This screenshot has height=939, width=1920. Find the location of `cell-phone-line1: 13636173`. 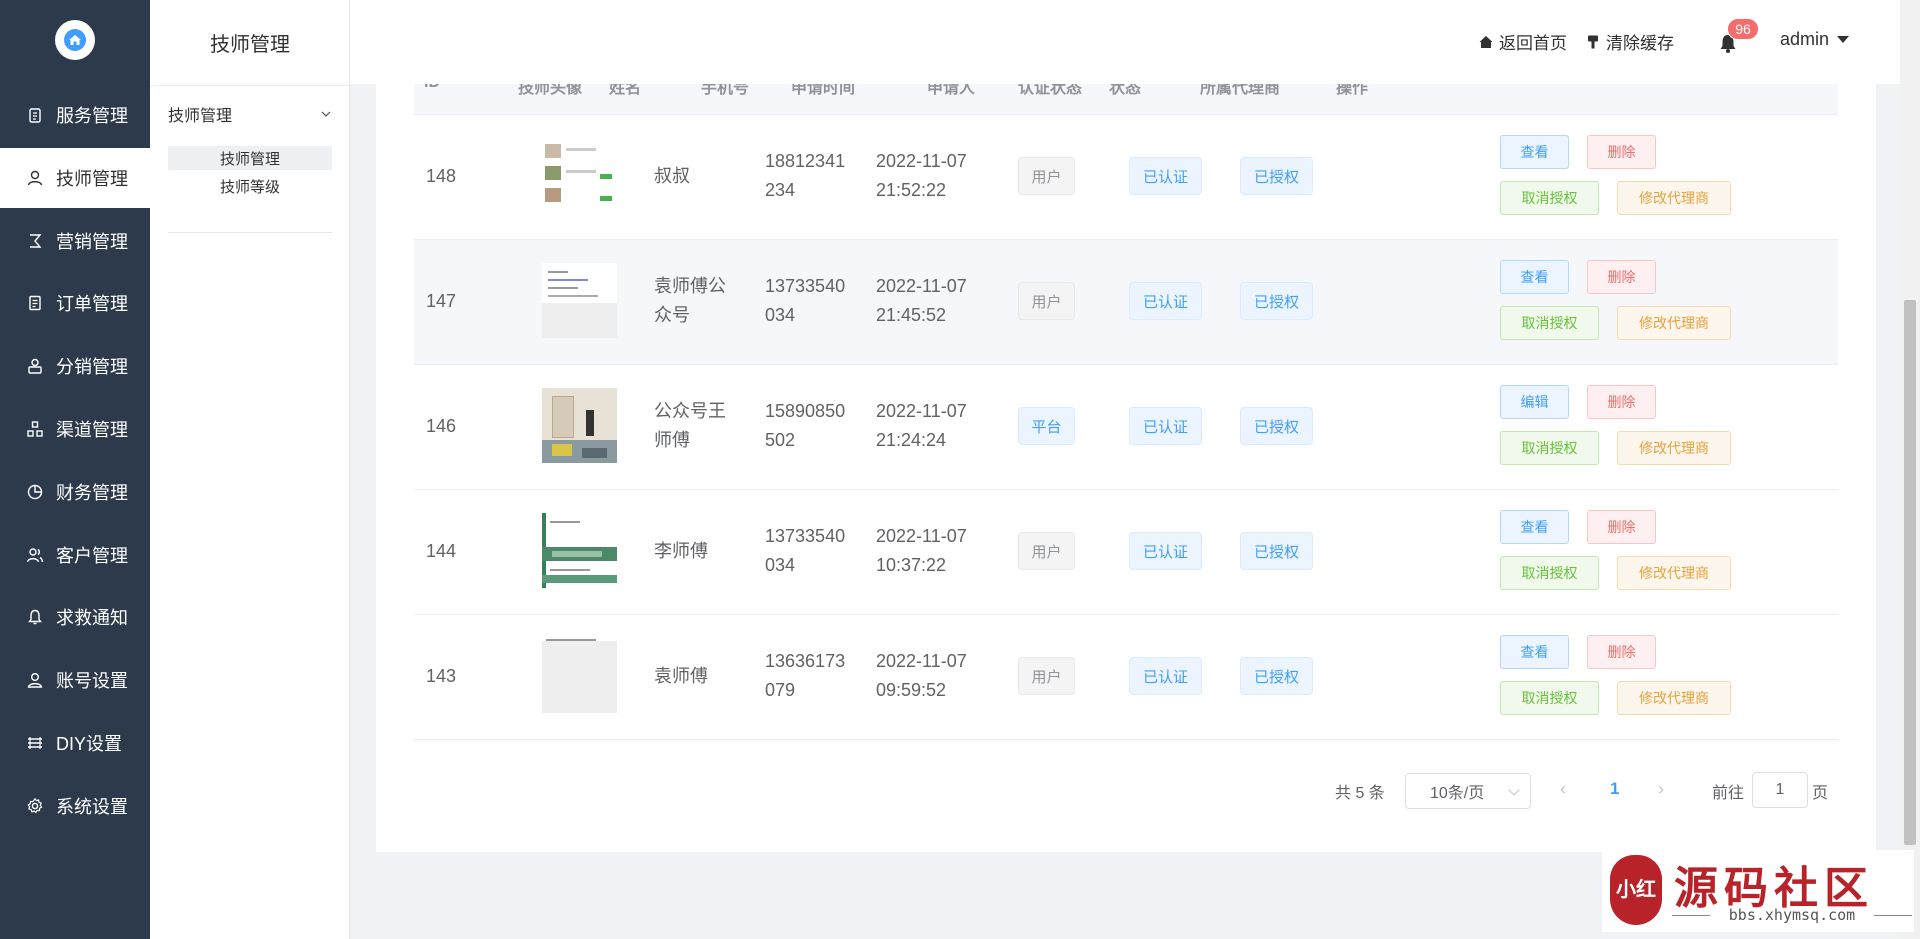

cell-phone-line1: 13636173 is located at coordinates (805, 661).